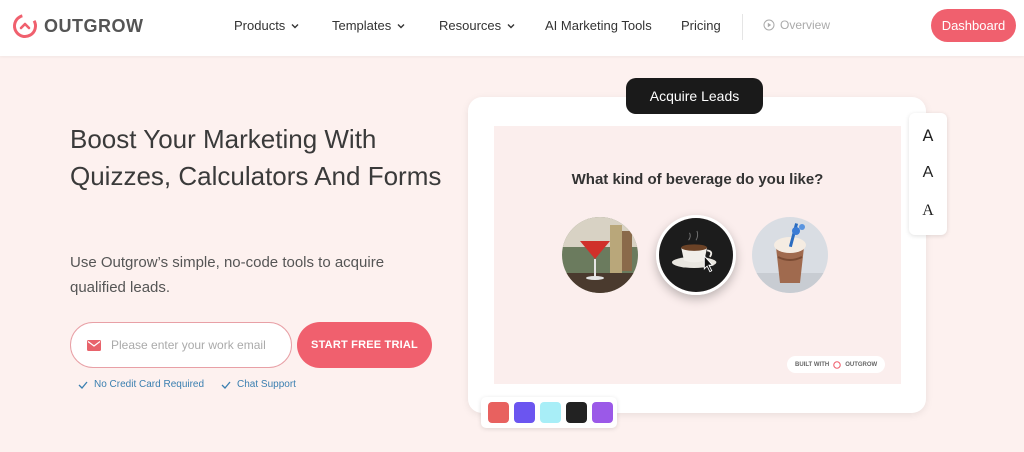  I want to click on answer-option-coffee, so click(696, 255).